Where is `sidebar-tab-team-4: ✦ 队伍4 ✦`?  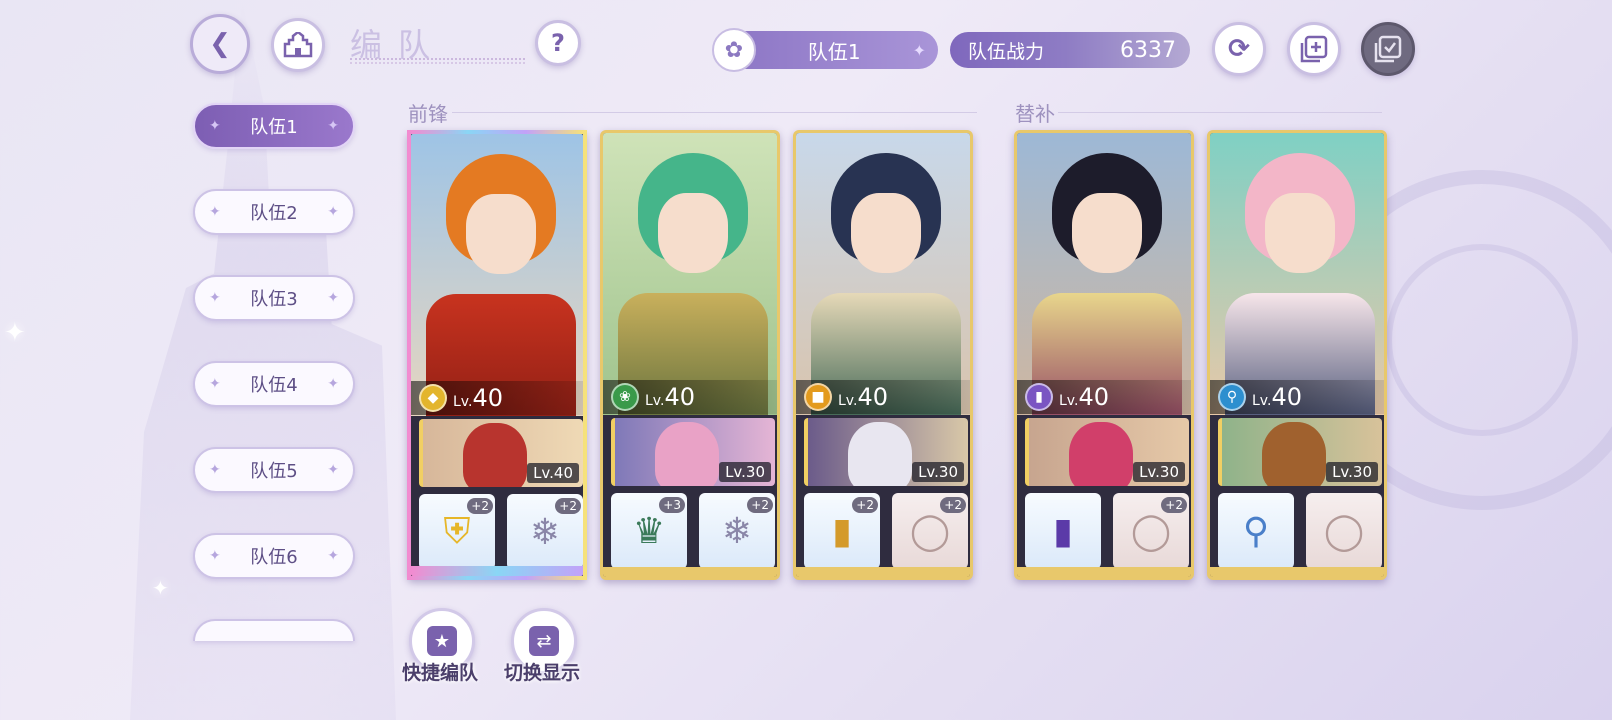
sidebar-tab-team-4: ✦ 队伍4 ✦ is located at coordinates (274, 384).